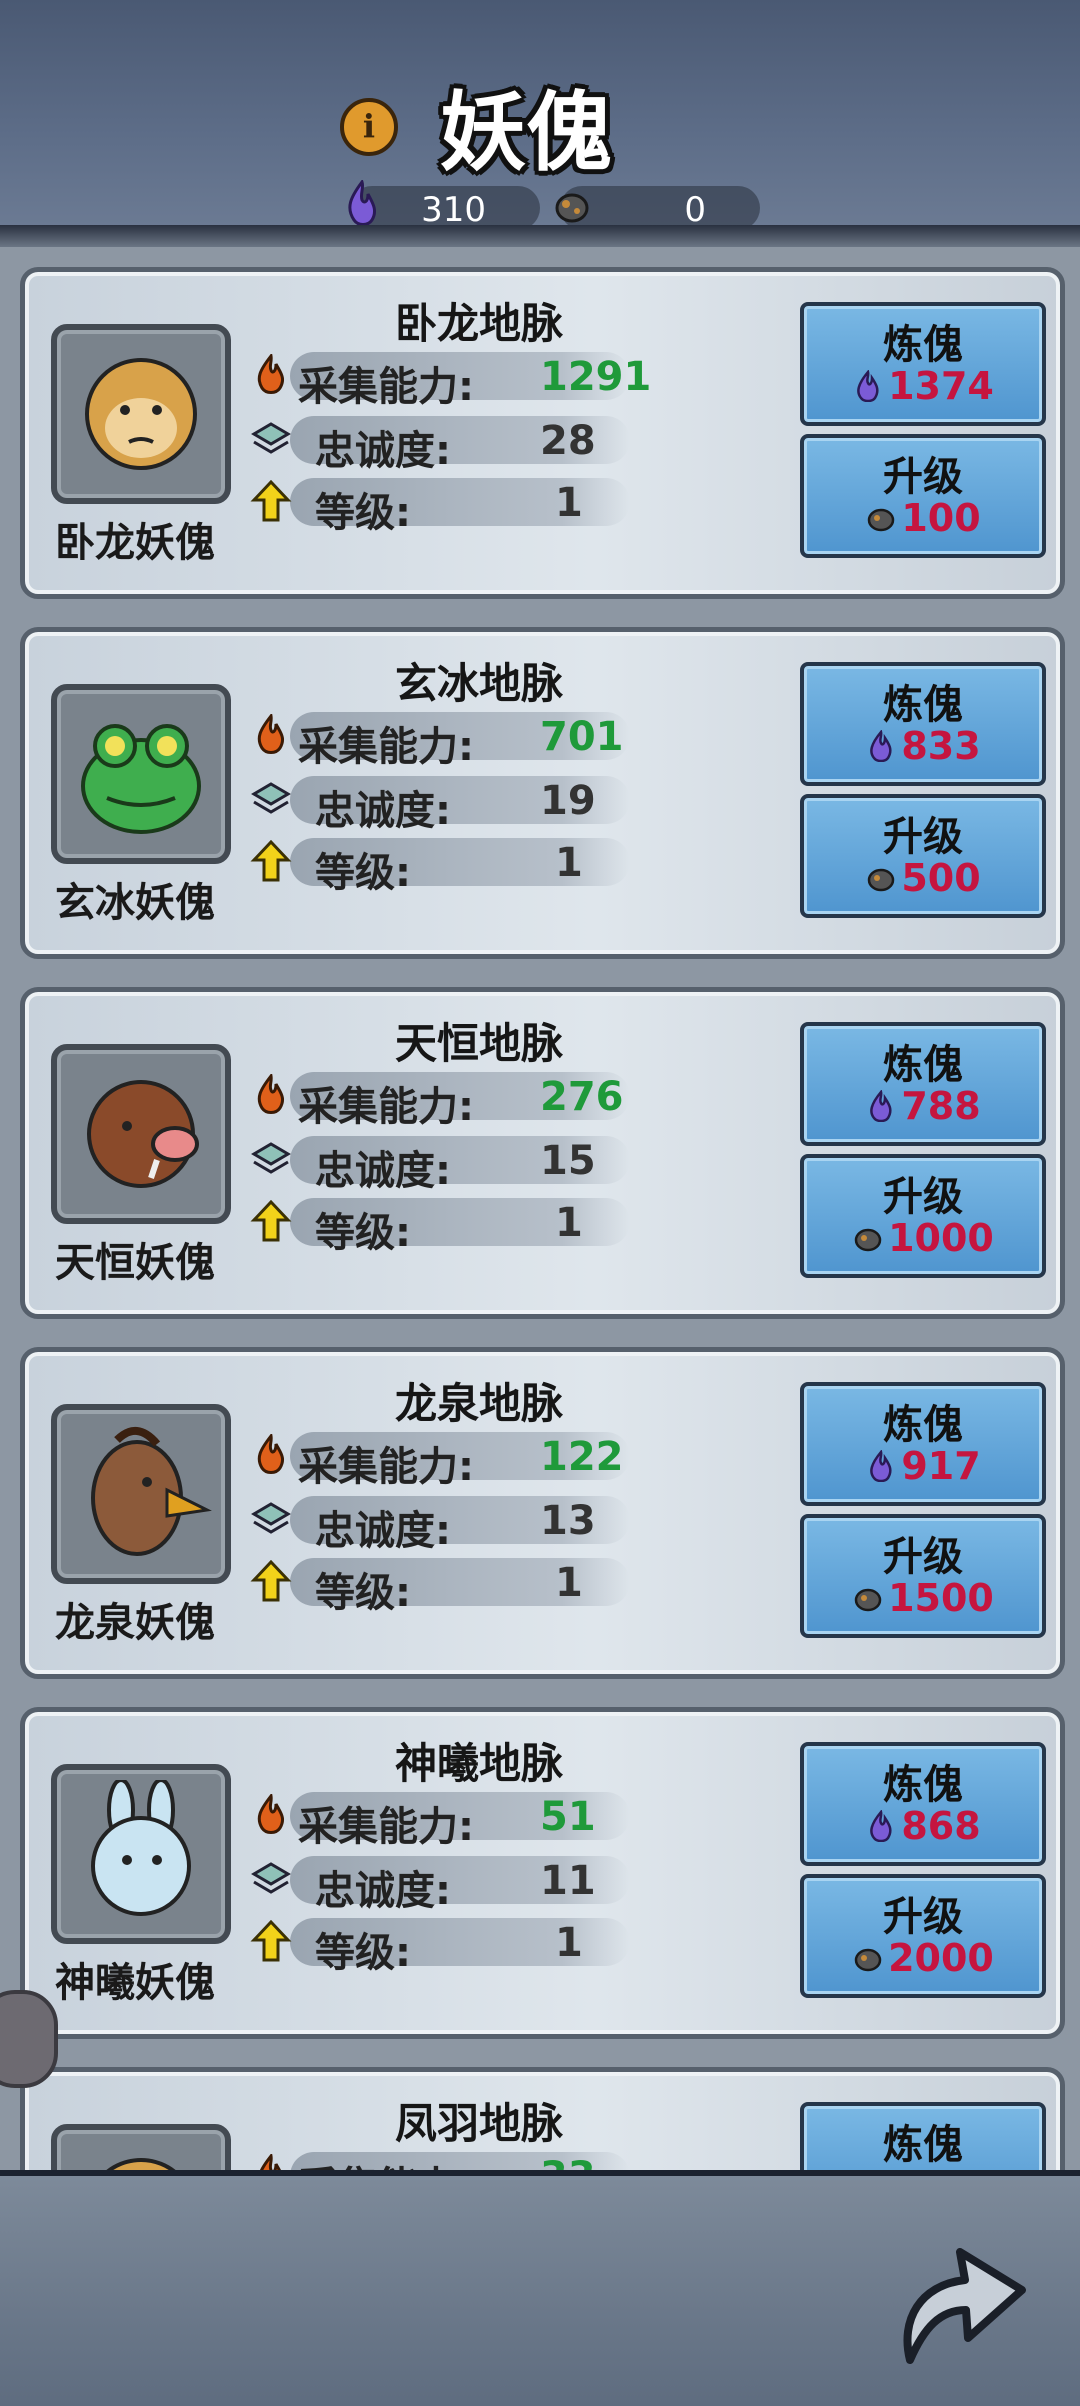  I want to click on upgrade-button: 升级 2000, so click(923, 1936).